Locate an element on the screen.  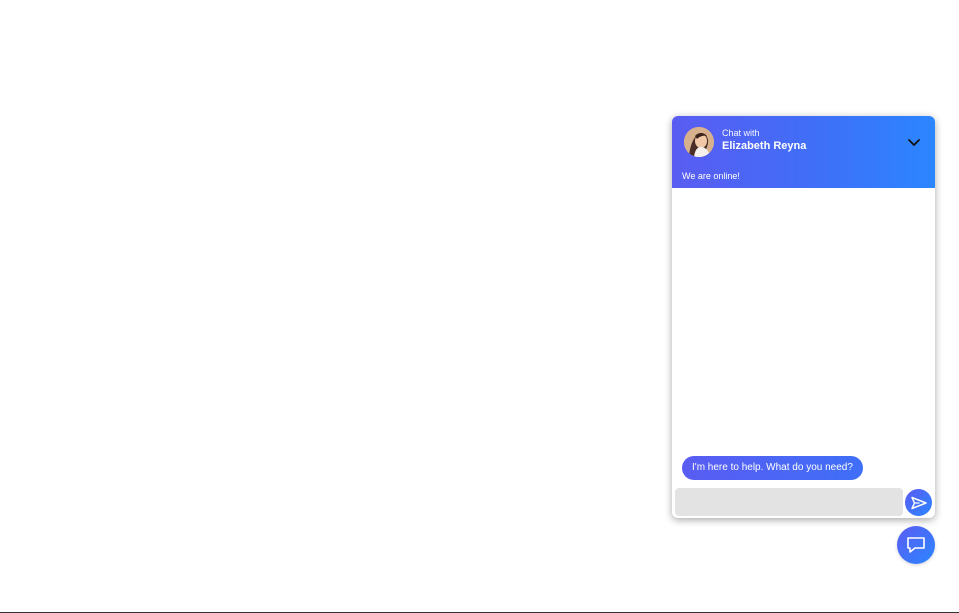
message-input is located at coordinates (789, 502).